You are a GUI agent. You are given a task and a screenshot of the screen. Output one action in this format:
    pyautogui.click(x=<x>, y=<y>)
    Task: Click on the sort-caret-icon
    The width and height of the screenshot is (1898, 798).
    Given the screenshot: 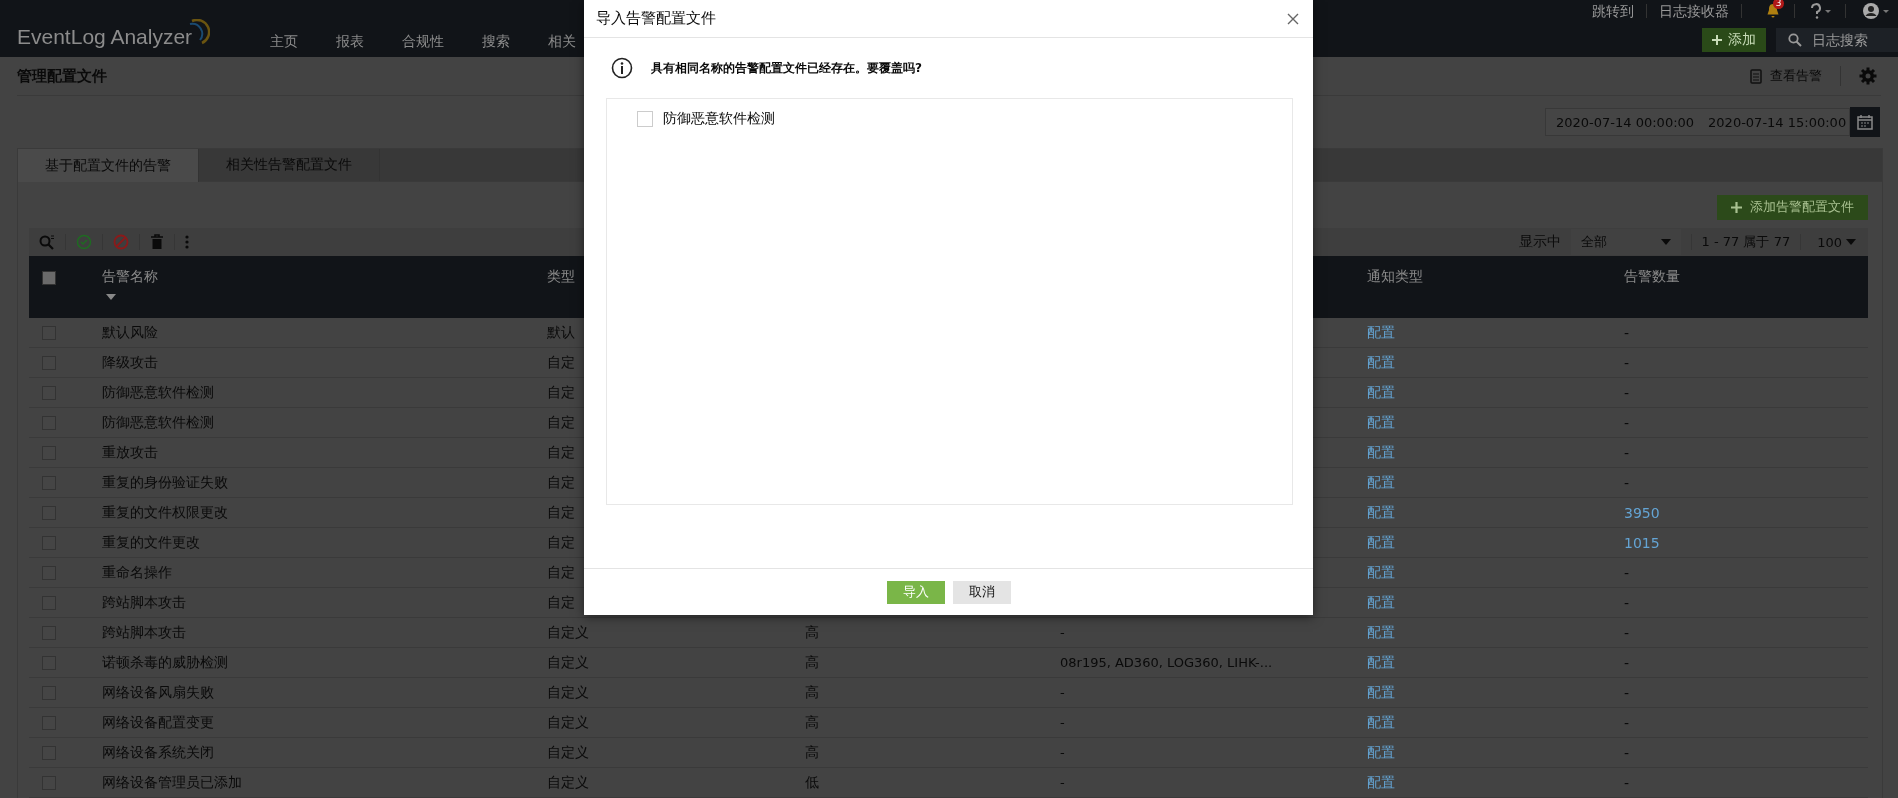 What is the action you would take?
    pyautogui.click(x=111, y=297)
    